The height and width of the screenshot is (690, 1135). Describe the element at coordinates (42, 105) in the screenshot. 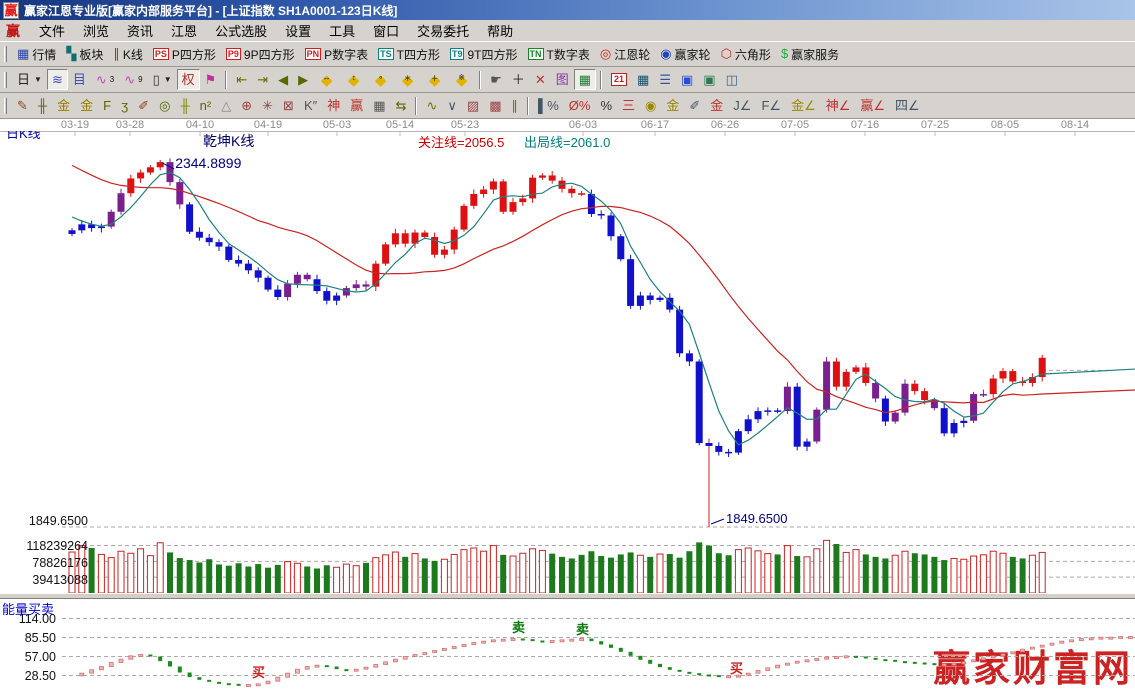

I see `draw-grid-lines: ╫` at that location.